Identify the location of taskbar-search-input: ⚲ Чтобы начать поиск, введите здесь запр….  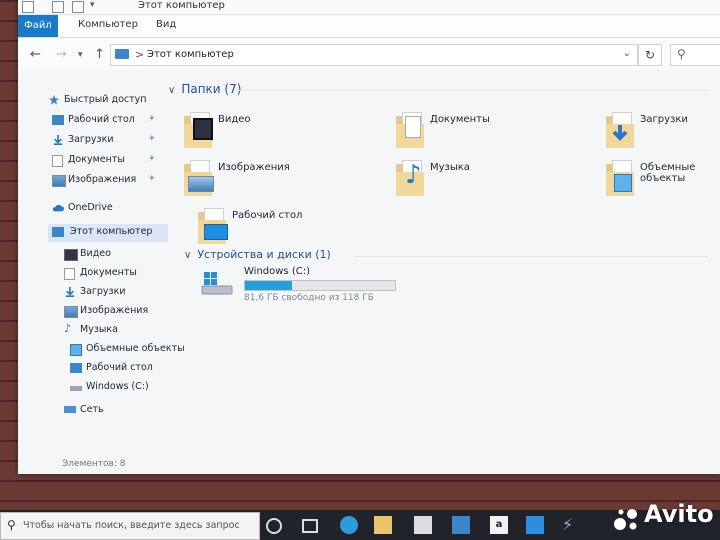
(130, 526).